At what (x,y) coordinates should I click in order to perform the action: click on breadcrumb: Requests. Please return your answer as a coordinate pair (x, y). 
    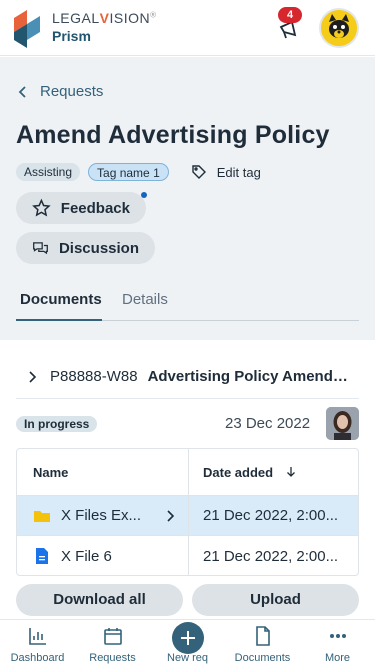
    Looking at the image, I should click on (59, 91).